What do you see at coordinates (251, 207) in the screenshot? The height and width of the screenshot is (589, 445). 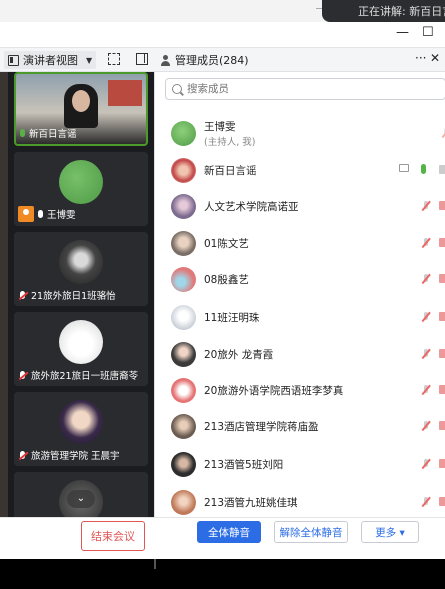 I see `member-name: 人文艺术学院高诺亚` at bounding box center [251, 207].